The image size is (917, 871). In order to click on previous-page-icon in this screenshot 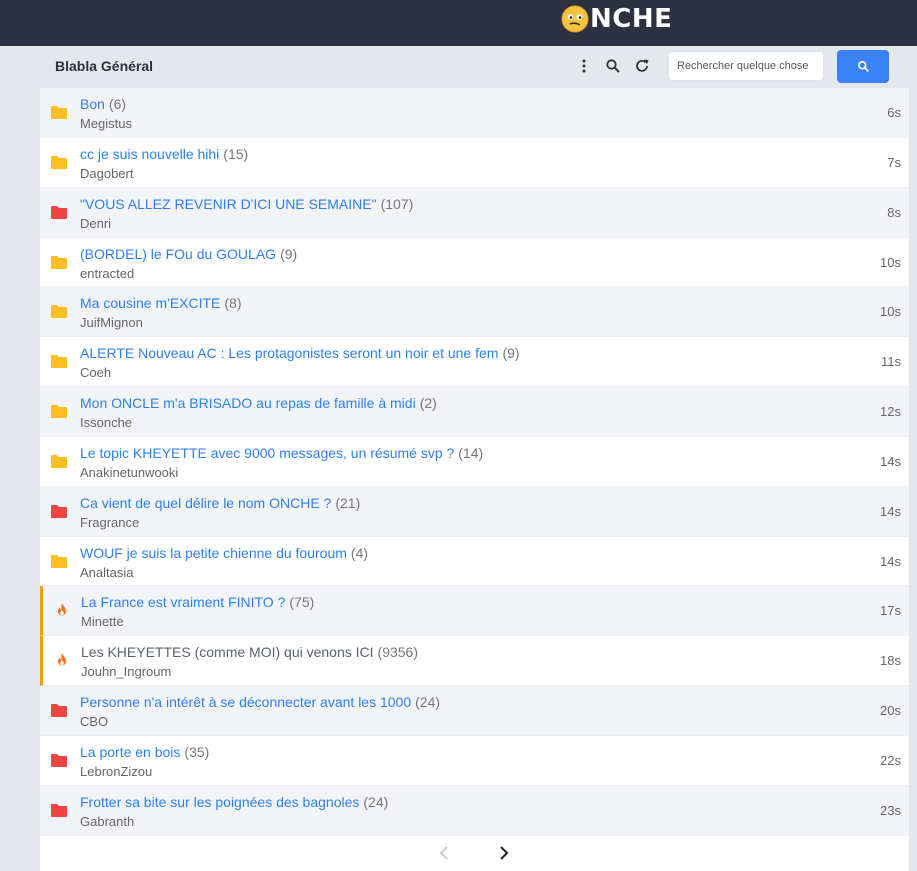, I will do `click(445, 853)`.